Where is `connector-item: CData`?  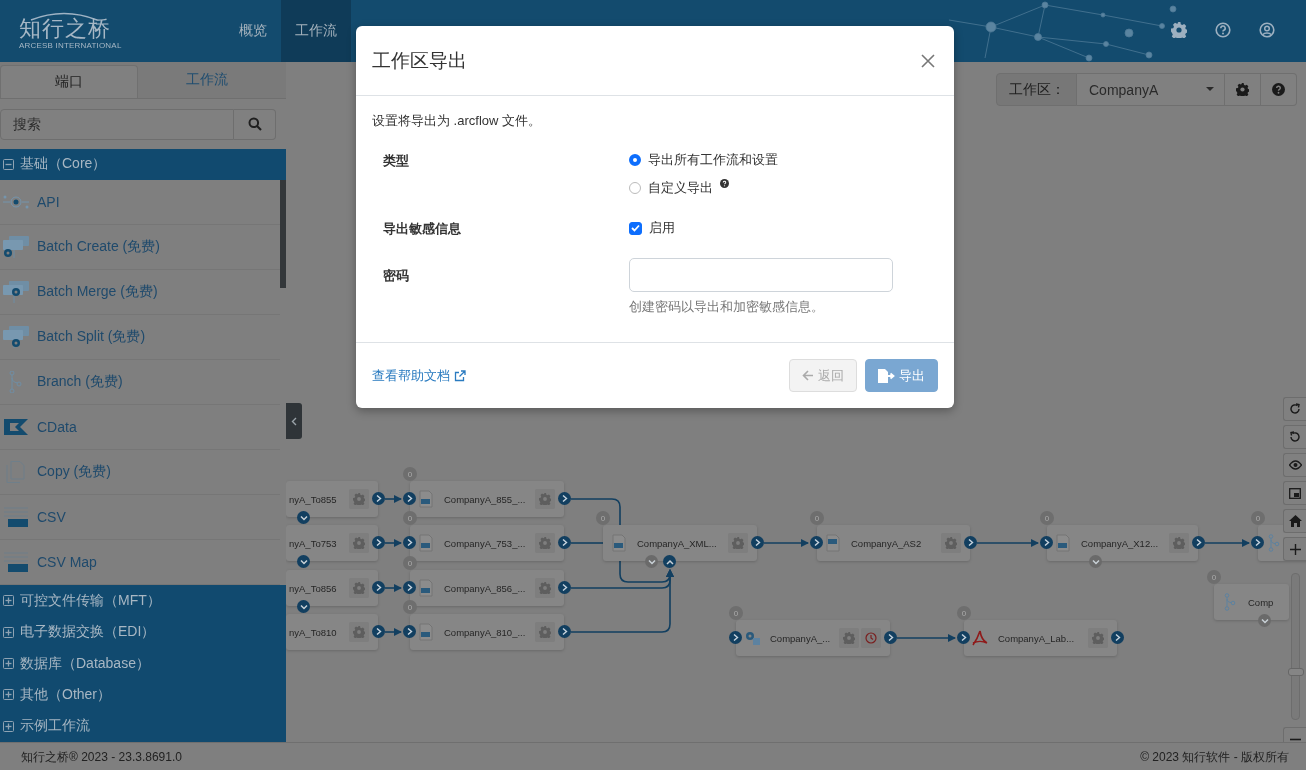
connector-item: CData is located at coordinates (140, 428).